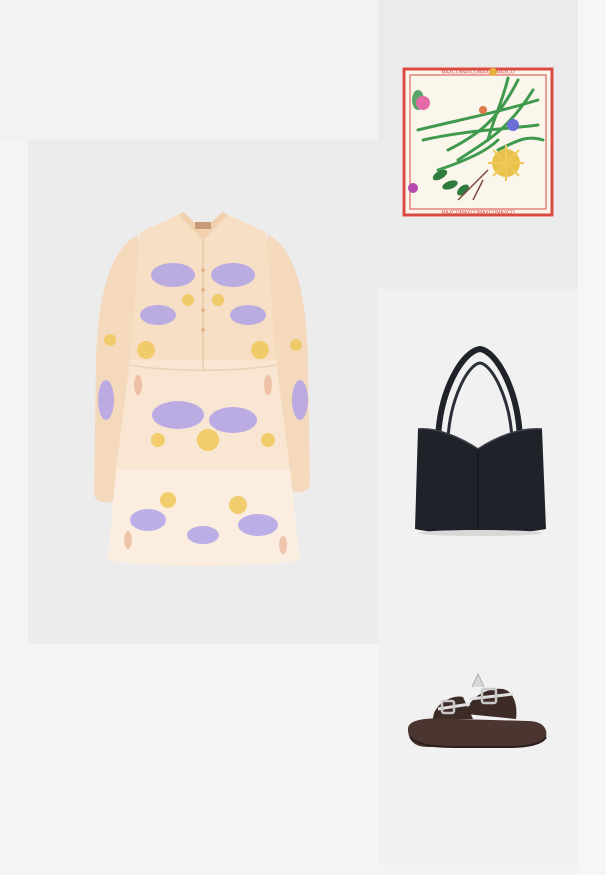  I want to click on black-tote-bag-image, so click(480, 440).